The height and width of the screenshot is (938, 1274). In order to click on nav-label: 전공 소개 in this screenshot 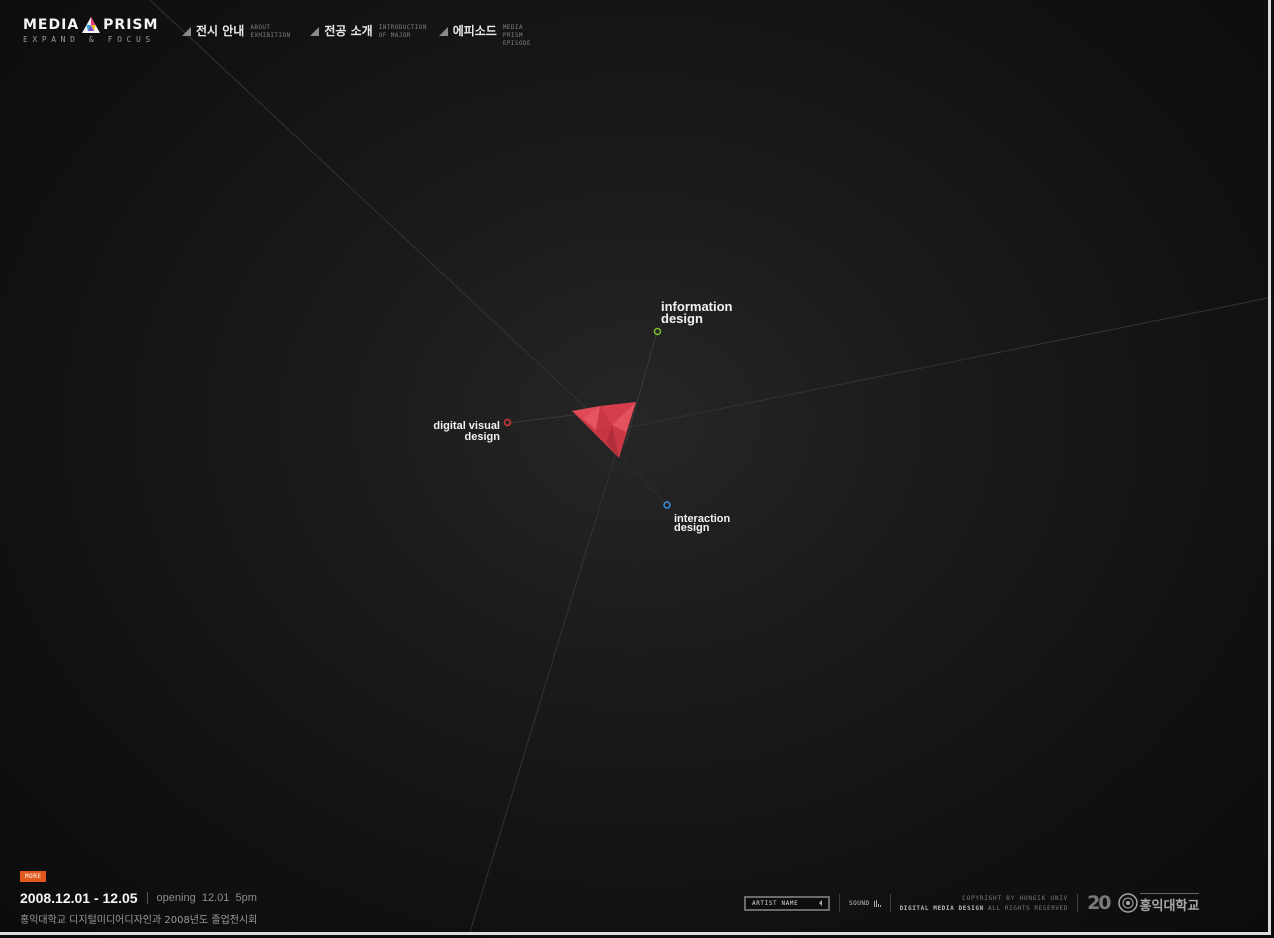, I will do `click(348, 31)`.